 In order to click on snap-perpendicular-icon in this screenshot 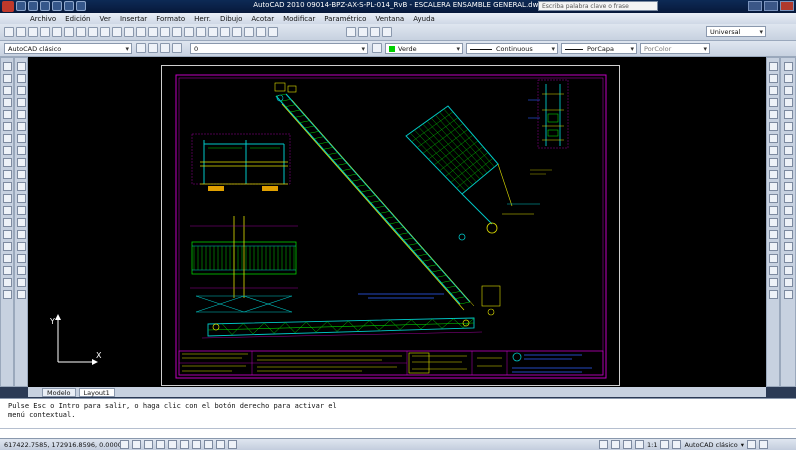, I will do `click(773, 282)`.